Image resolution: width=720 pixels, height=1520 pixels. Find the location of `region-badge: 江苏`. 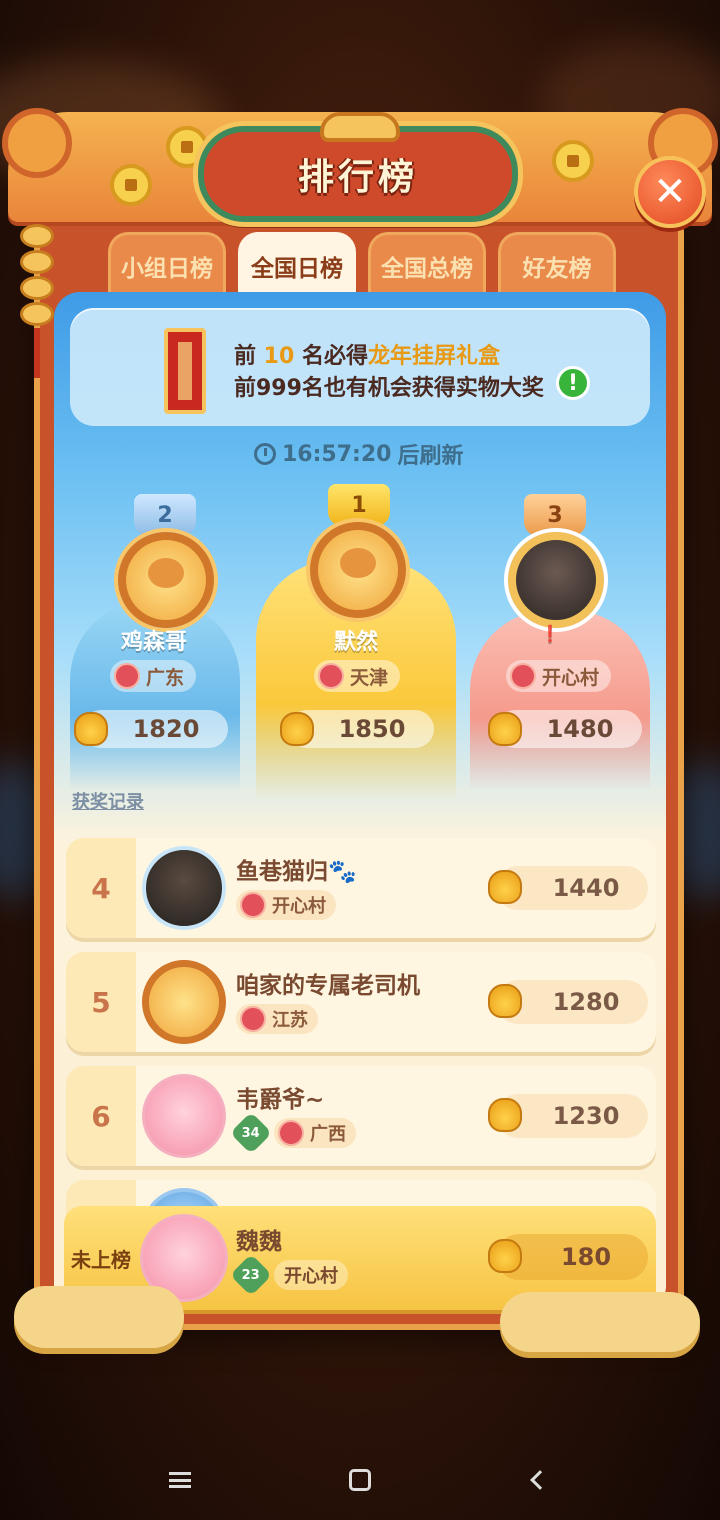

region-badge: 江苏 is located at coordinates (277, 1019).